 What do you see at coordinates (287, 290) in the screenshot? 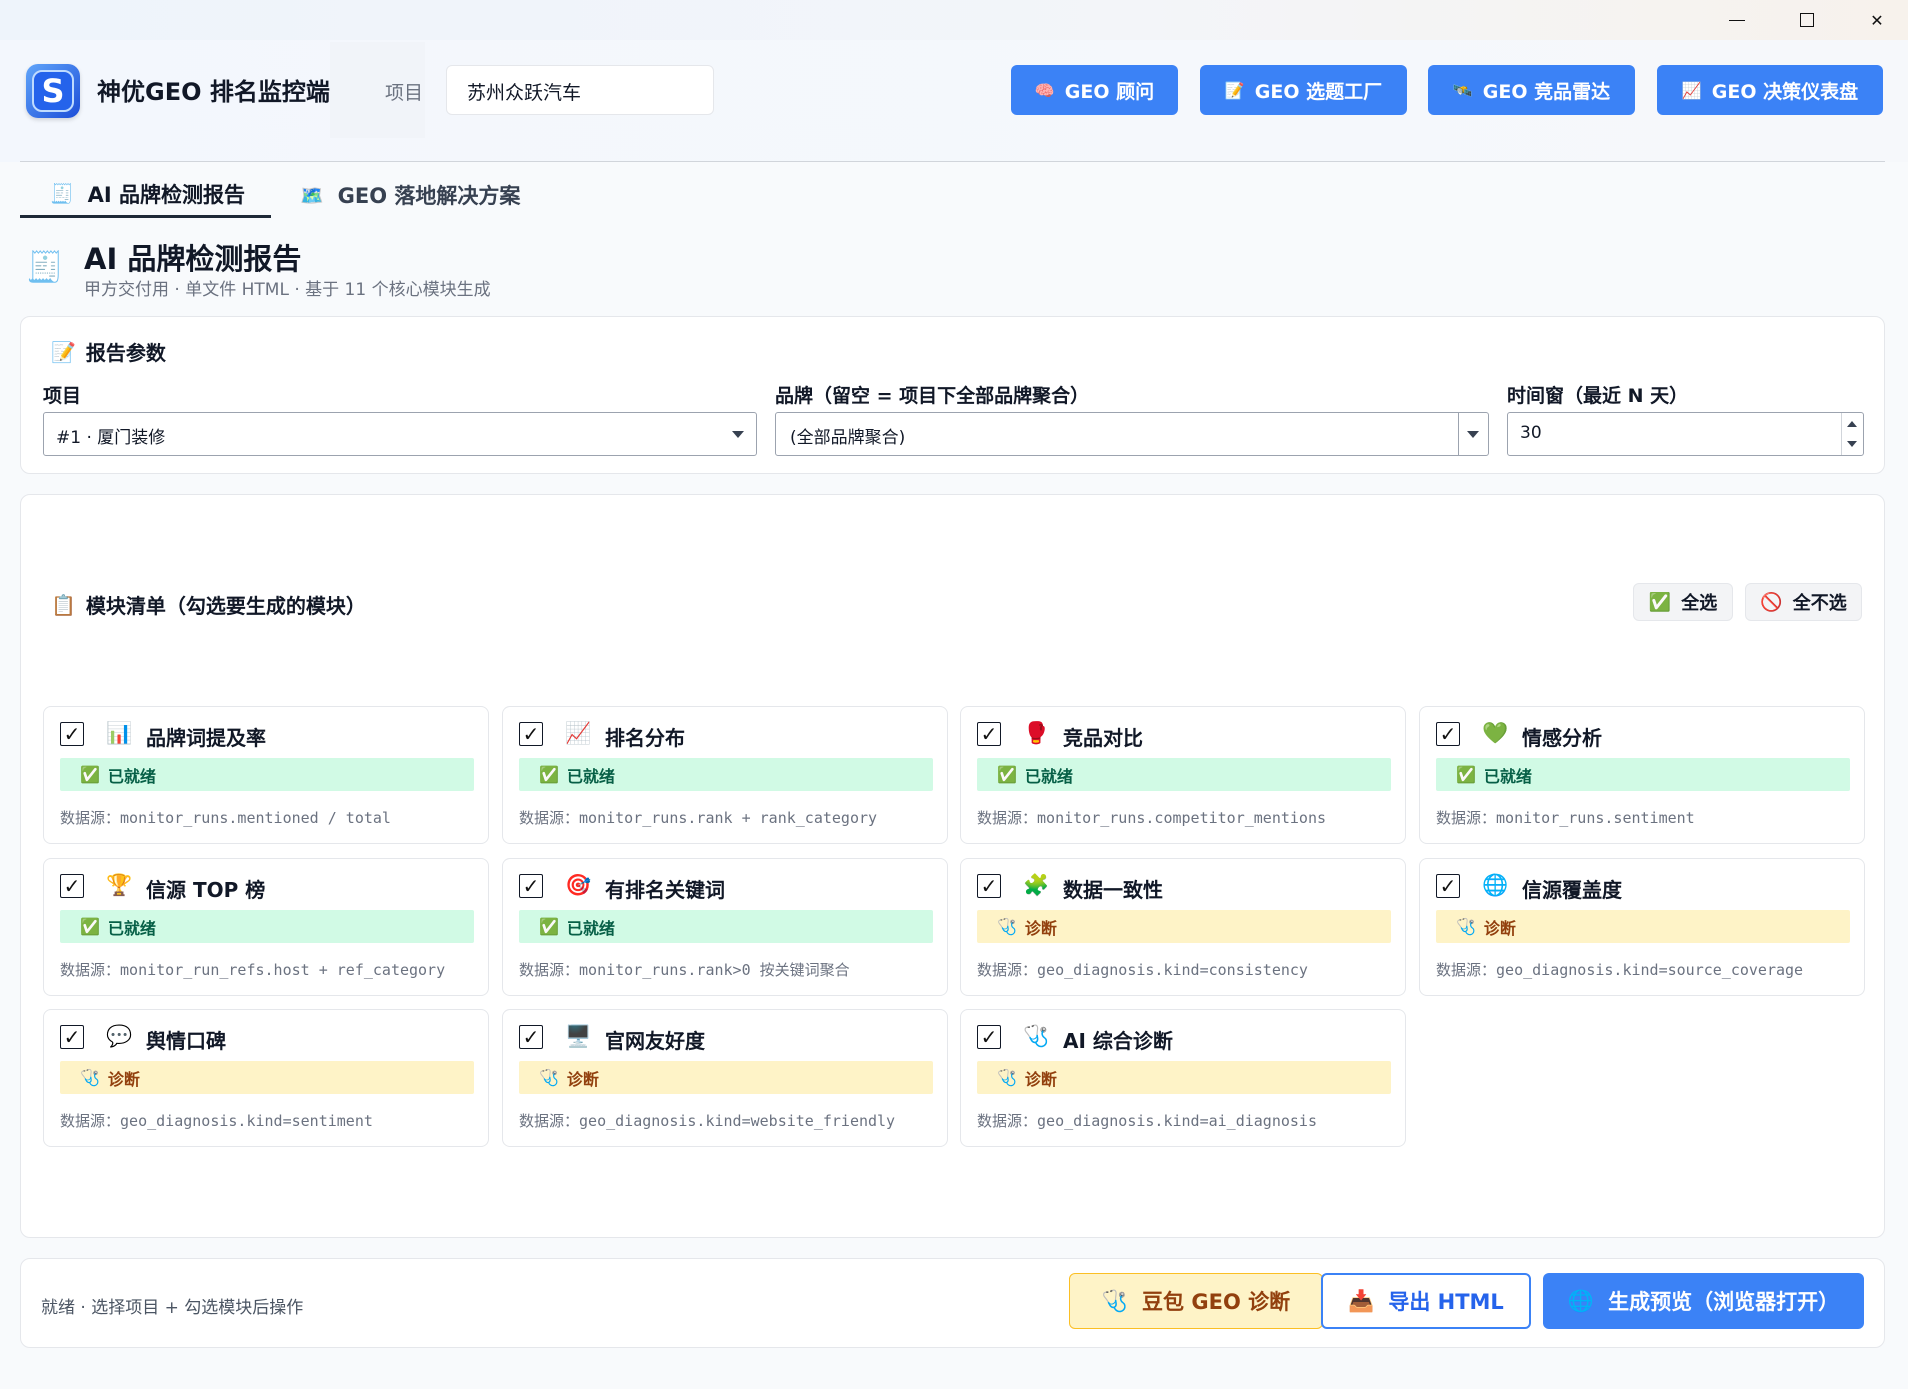
I see `page-subtitle: 甲方交付用 · 单文件 HTML · 基于 11 个核心模块生成` at bounding box center [287, 290].